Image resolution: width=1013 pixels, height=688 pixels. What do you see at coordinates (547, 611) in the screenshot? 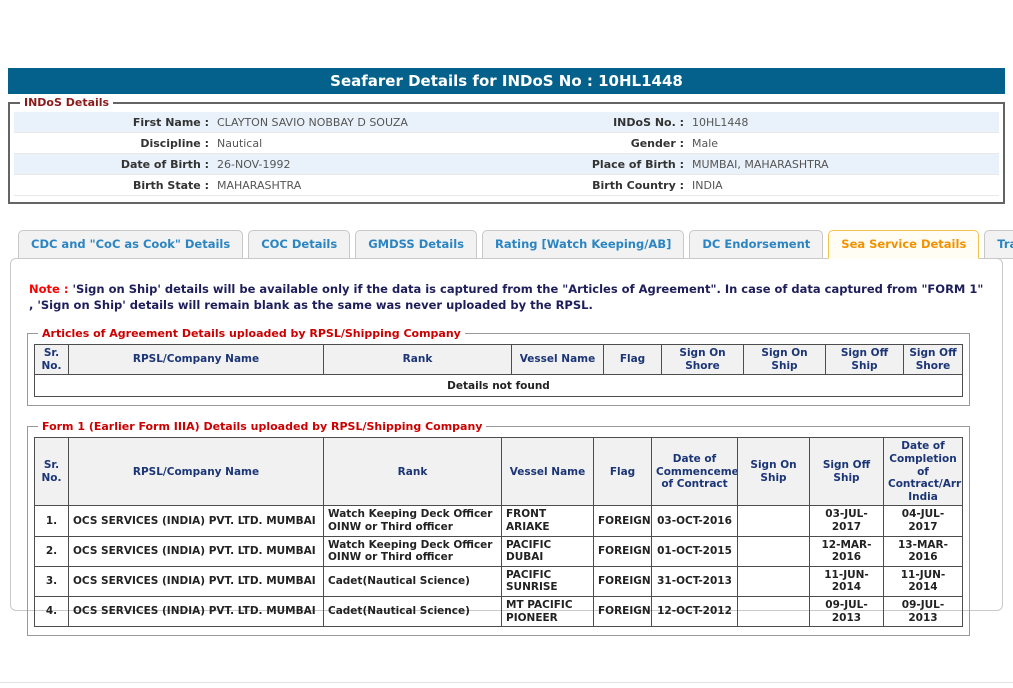
I see `cell-vessel: MT PACIFIC PIONEER` at bounding box center [547, 611].